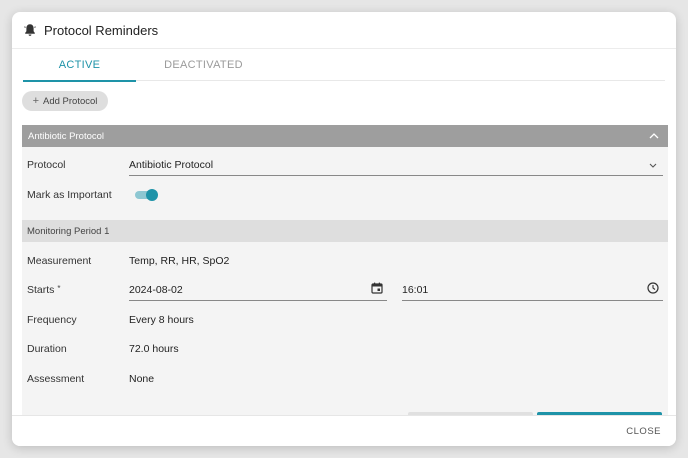 The image size is (688, 458). I want to click on assessment-row: Assessment None, so click(345, 379).